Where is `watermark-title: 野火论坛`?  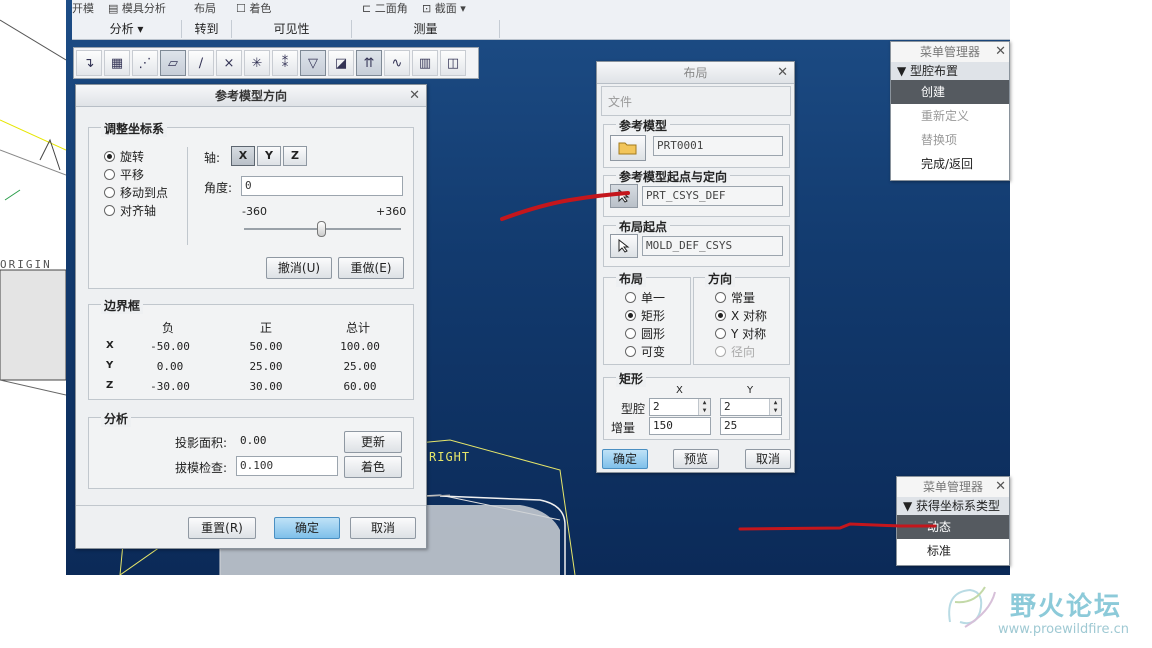 watermark-title: 野火论坛 is located at coordinates (1066, 607).